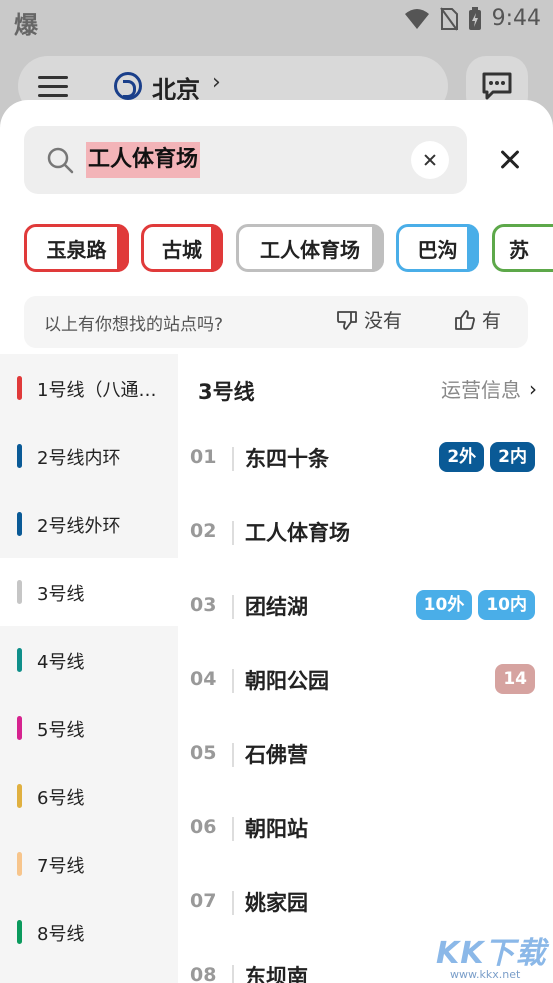 The height and width of the screenshot is (983, 553). Describe the element at coordinates (347, 320) in the screenshot. I see `thumbs-down-icon` at that location.